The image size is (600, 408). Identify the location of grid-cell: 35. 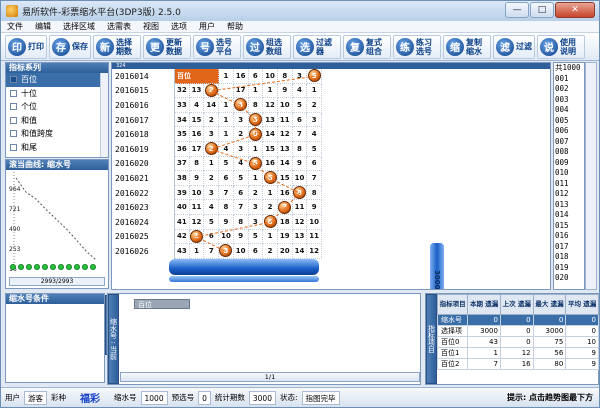
(182, 134).